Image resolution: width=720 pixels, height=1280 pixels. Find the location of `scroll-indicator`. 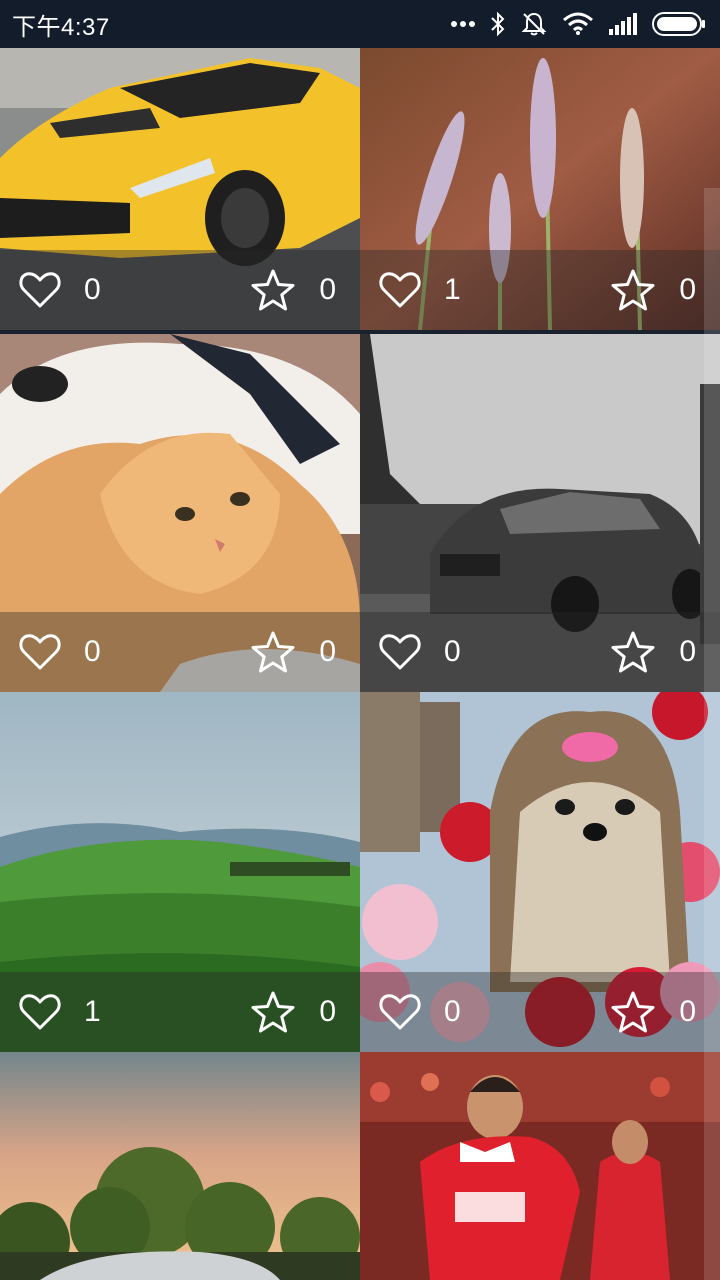

scroll-indicator is located at coordinates (712, 734).